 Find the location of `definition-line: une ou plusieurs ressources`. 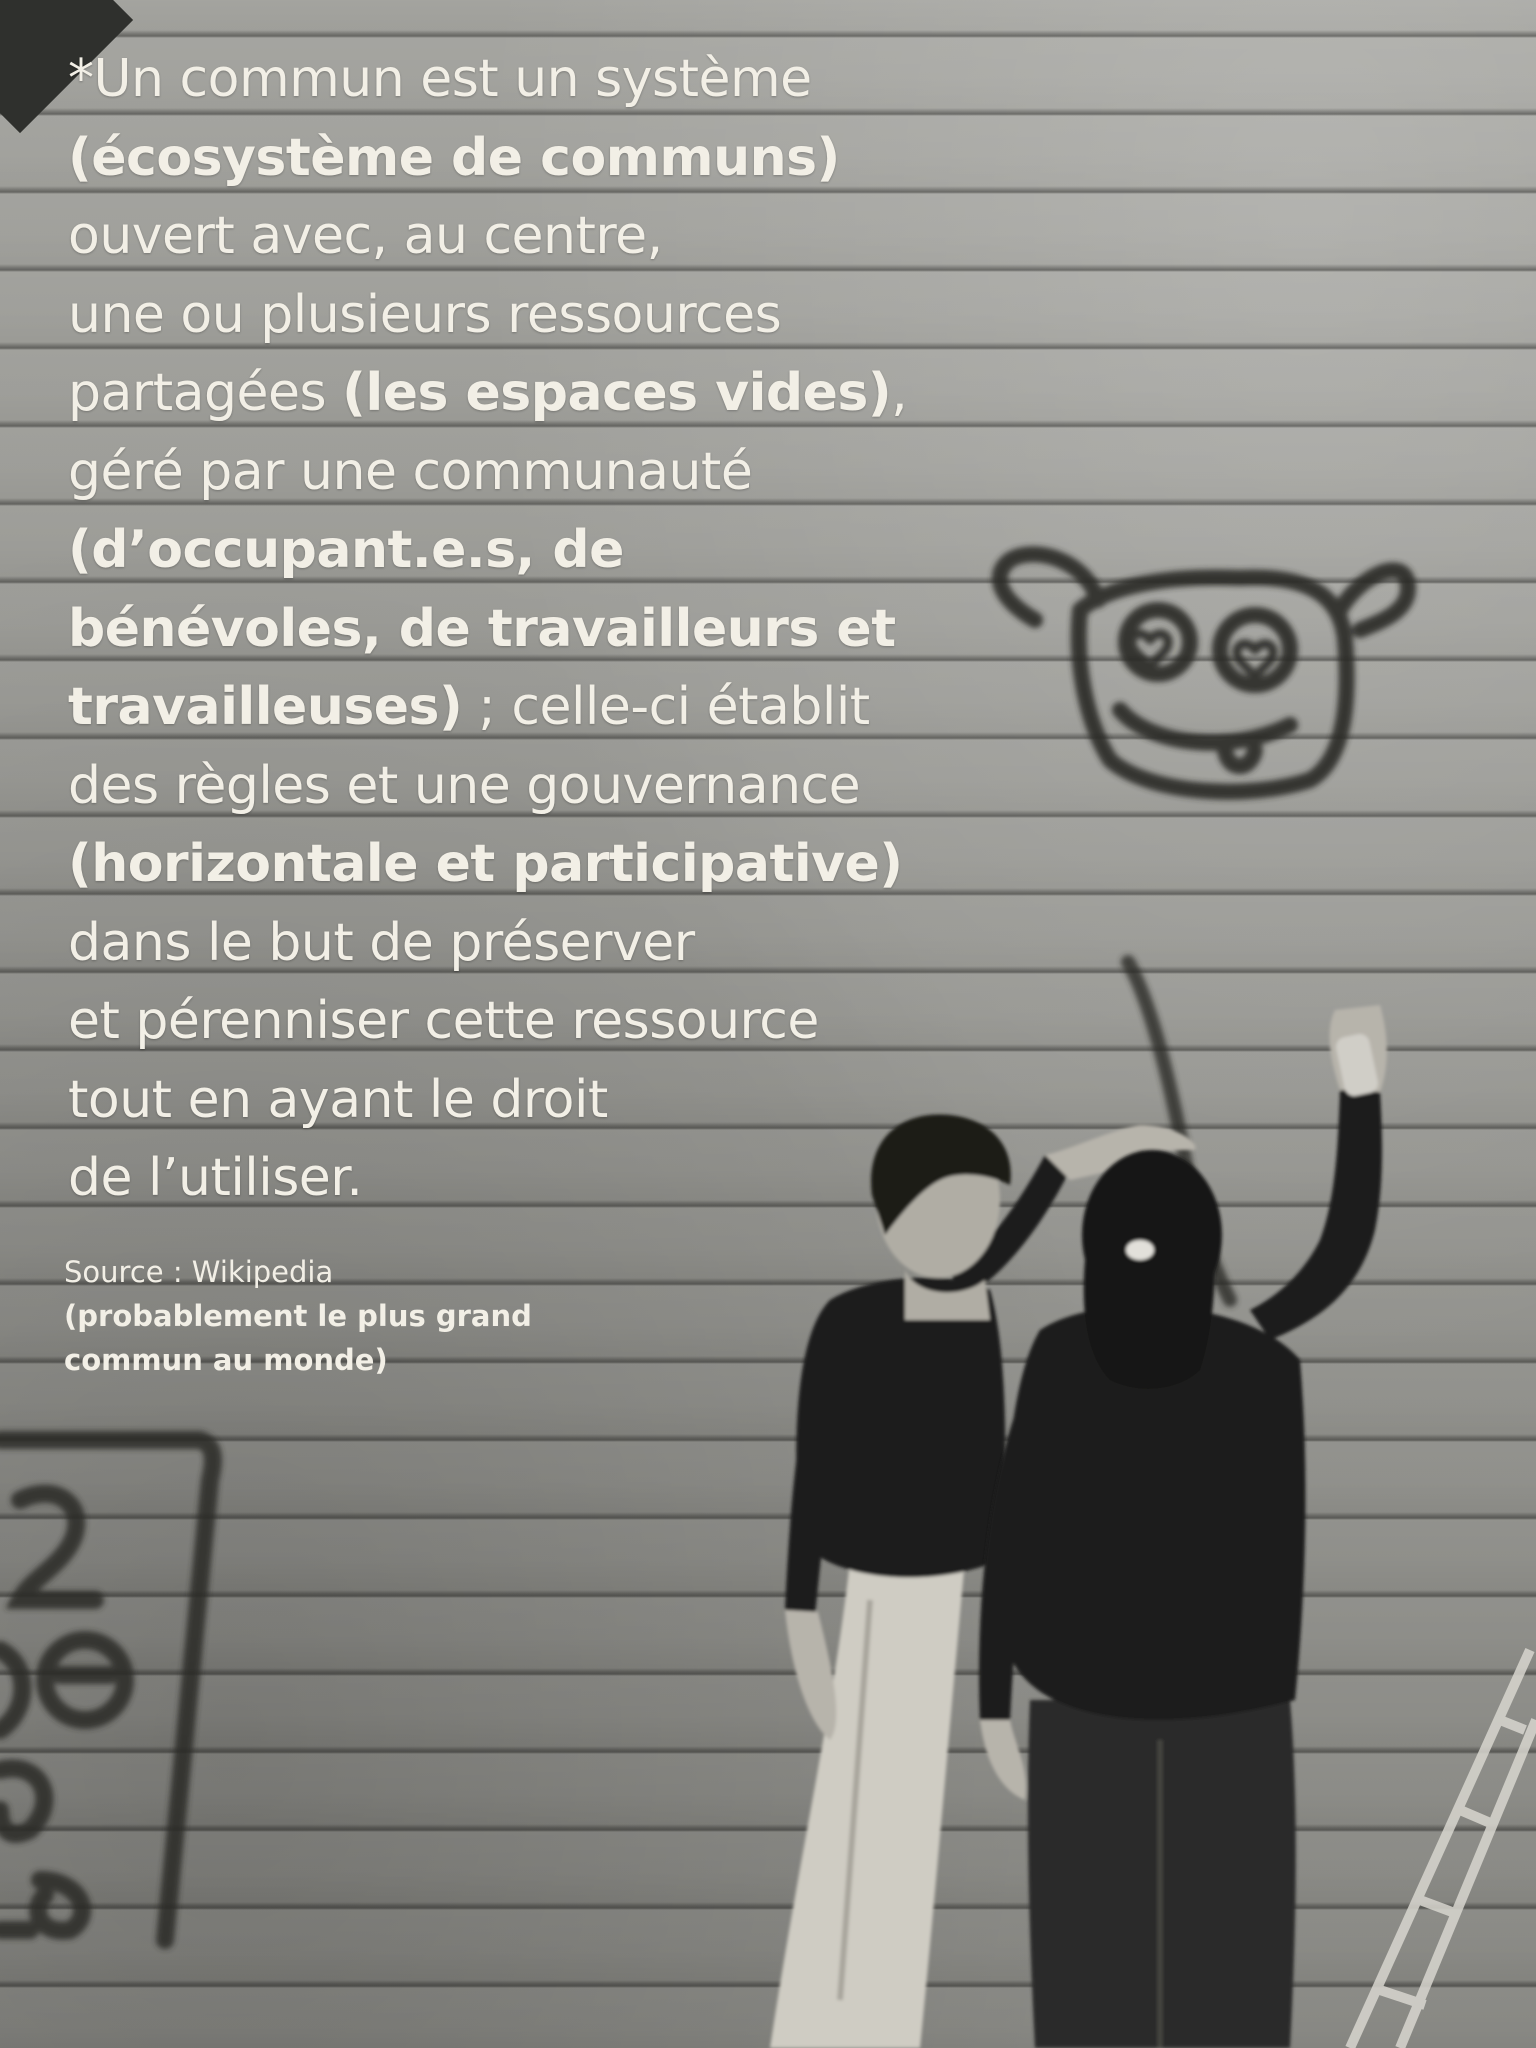

definition-line: une ou plusieurs ressources is located at coordinates (425, 314).